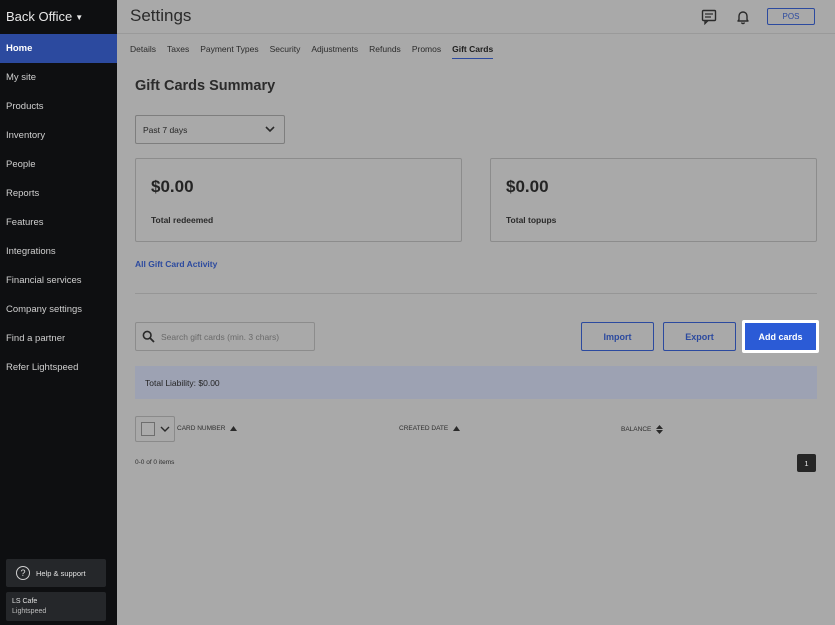  What do you see at coordinates (165, 129) in the screenshot?
I see `date-range-value: Past 7 days` at bounding box center [165, 129].